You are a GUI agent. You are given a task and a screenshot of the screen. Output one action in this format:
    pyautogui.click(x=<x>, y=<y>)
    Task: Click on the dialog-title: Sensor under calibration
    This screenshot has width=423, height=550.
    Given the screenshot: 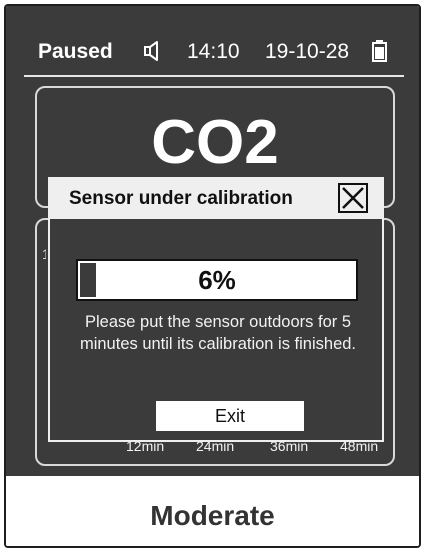 What is the action you would take?
    pyautogui.click(x=181, y=198)
    